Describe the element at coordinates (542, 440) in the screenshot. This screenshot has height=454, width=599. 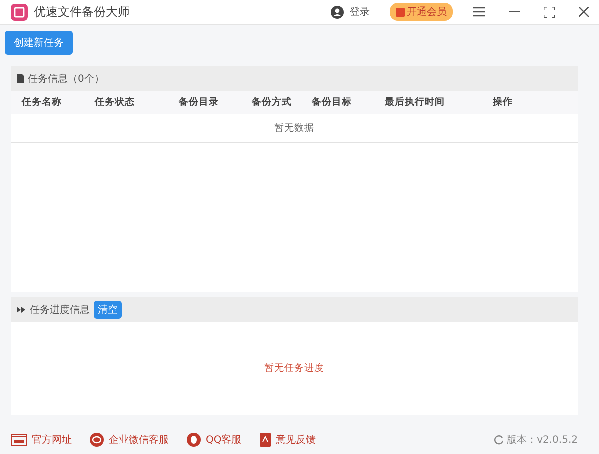
I see `version-label: 版本：v2.0.5.2` at that location.